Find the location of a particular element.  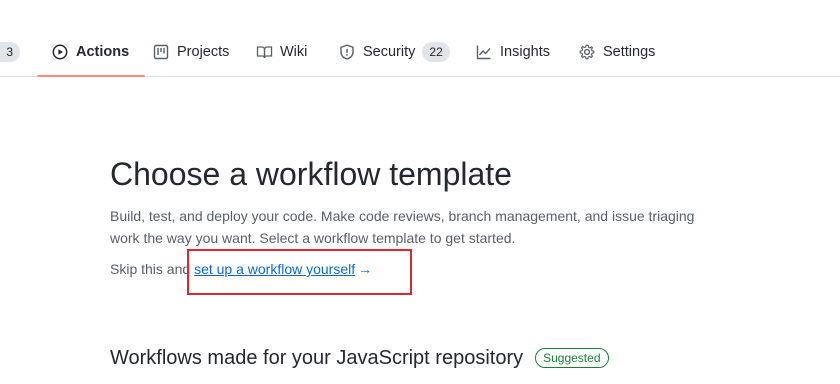

annotation-highlight-box is located at coordinates (299, 272).